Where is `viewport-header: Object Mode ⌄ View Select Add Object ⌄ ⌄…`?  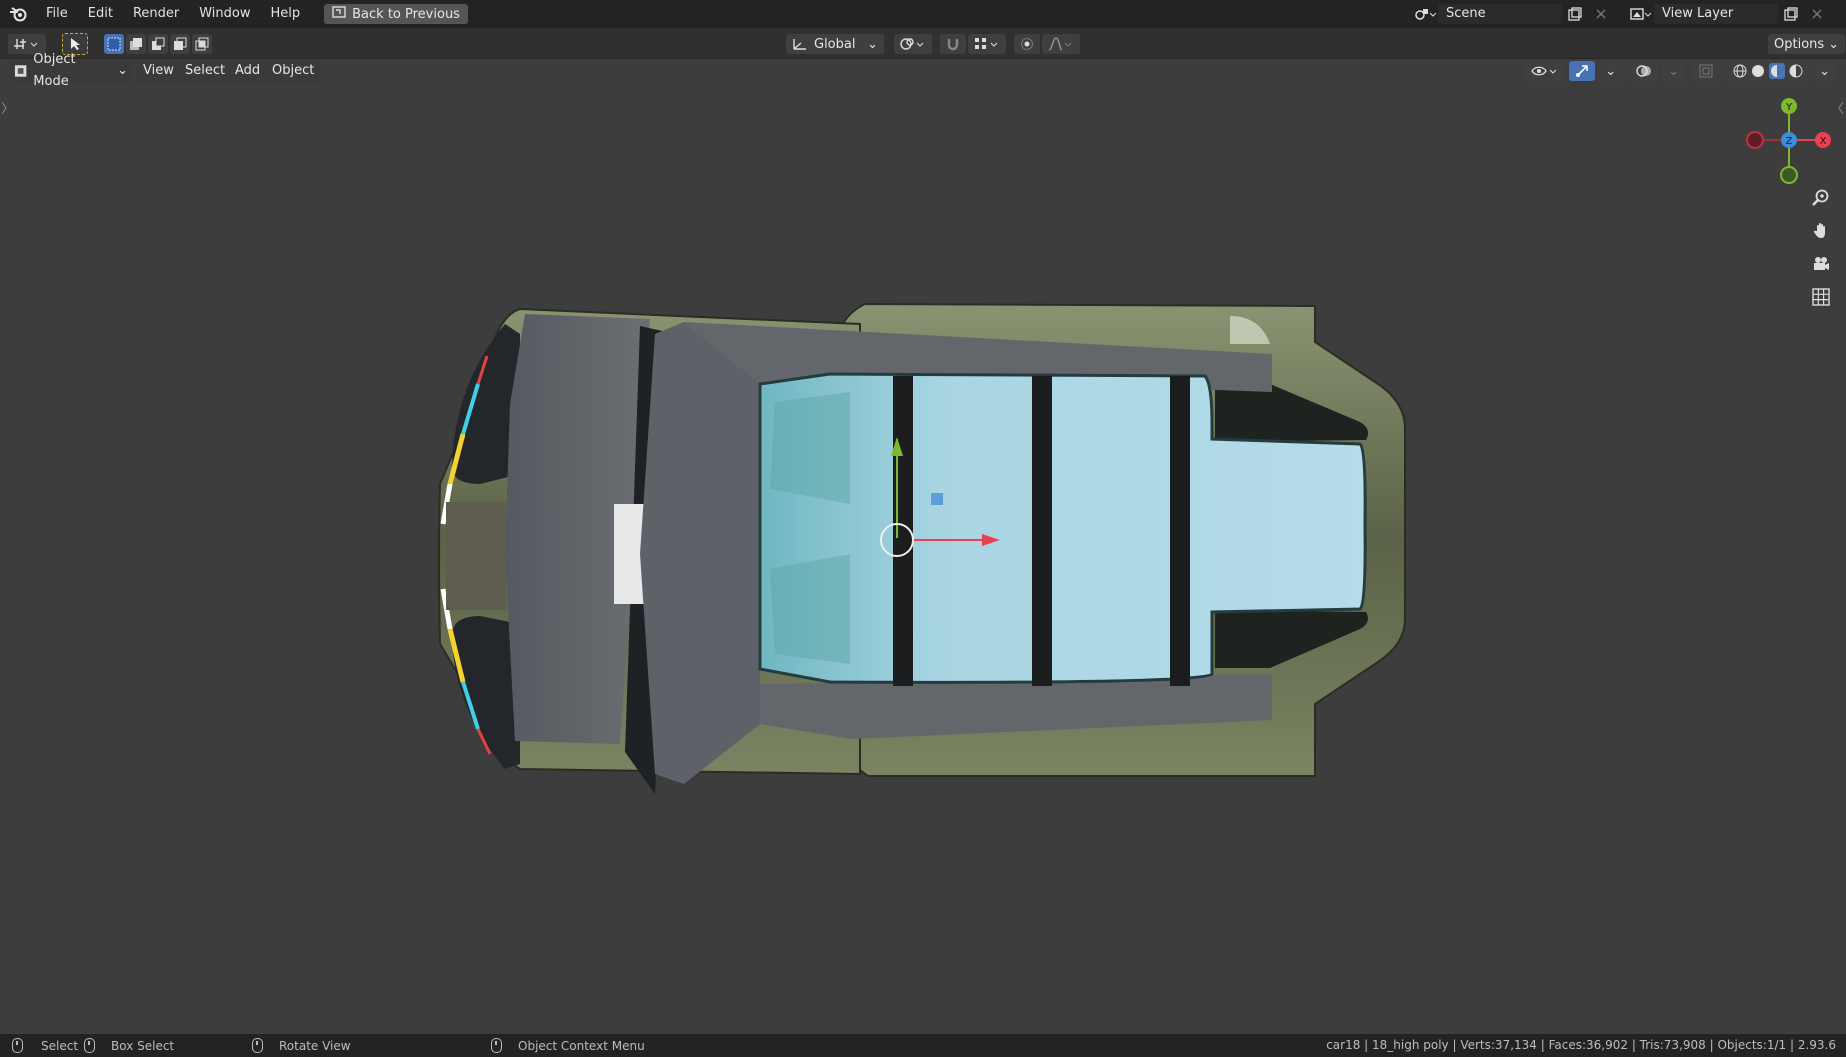
viewport-header: Object Mode ⌄ View Select Add Object ⌄ ⌄… is located at coordinates (923, 70).